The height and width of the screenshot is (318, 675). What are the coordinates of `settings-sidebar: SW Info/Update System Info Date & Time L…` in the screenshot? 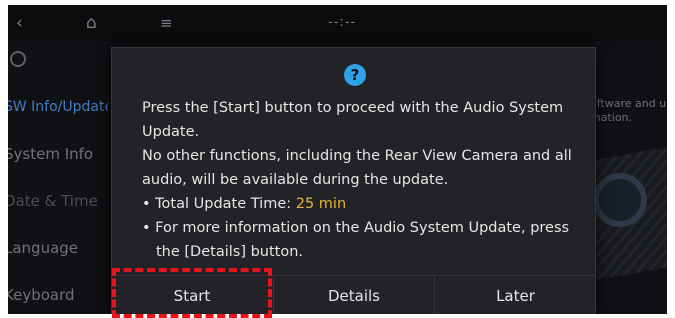 It's located at (58, 177).